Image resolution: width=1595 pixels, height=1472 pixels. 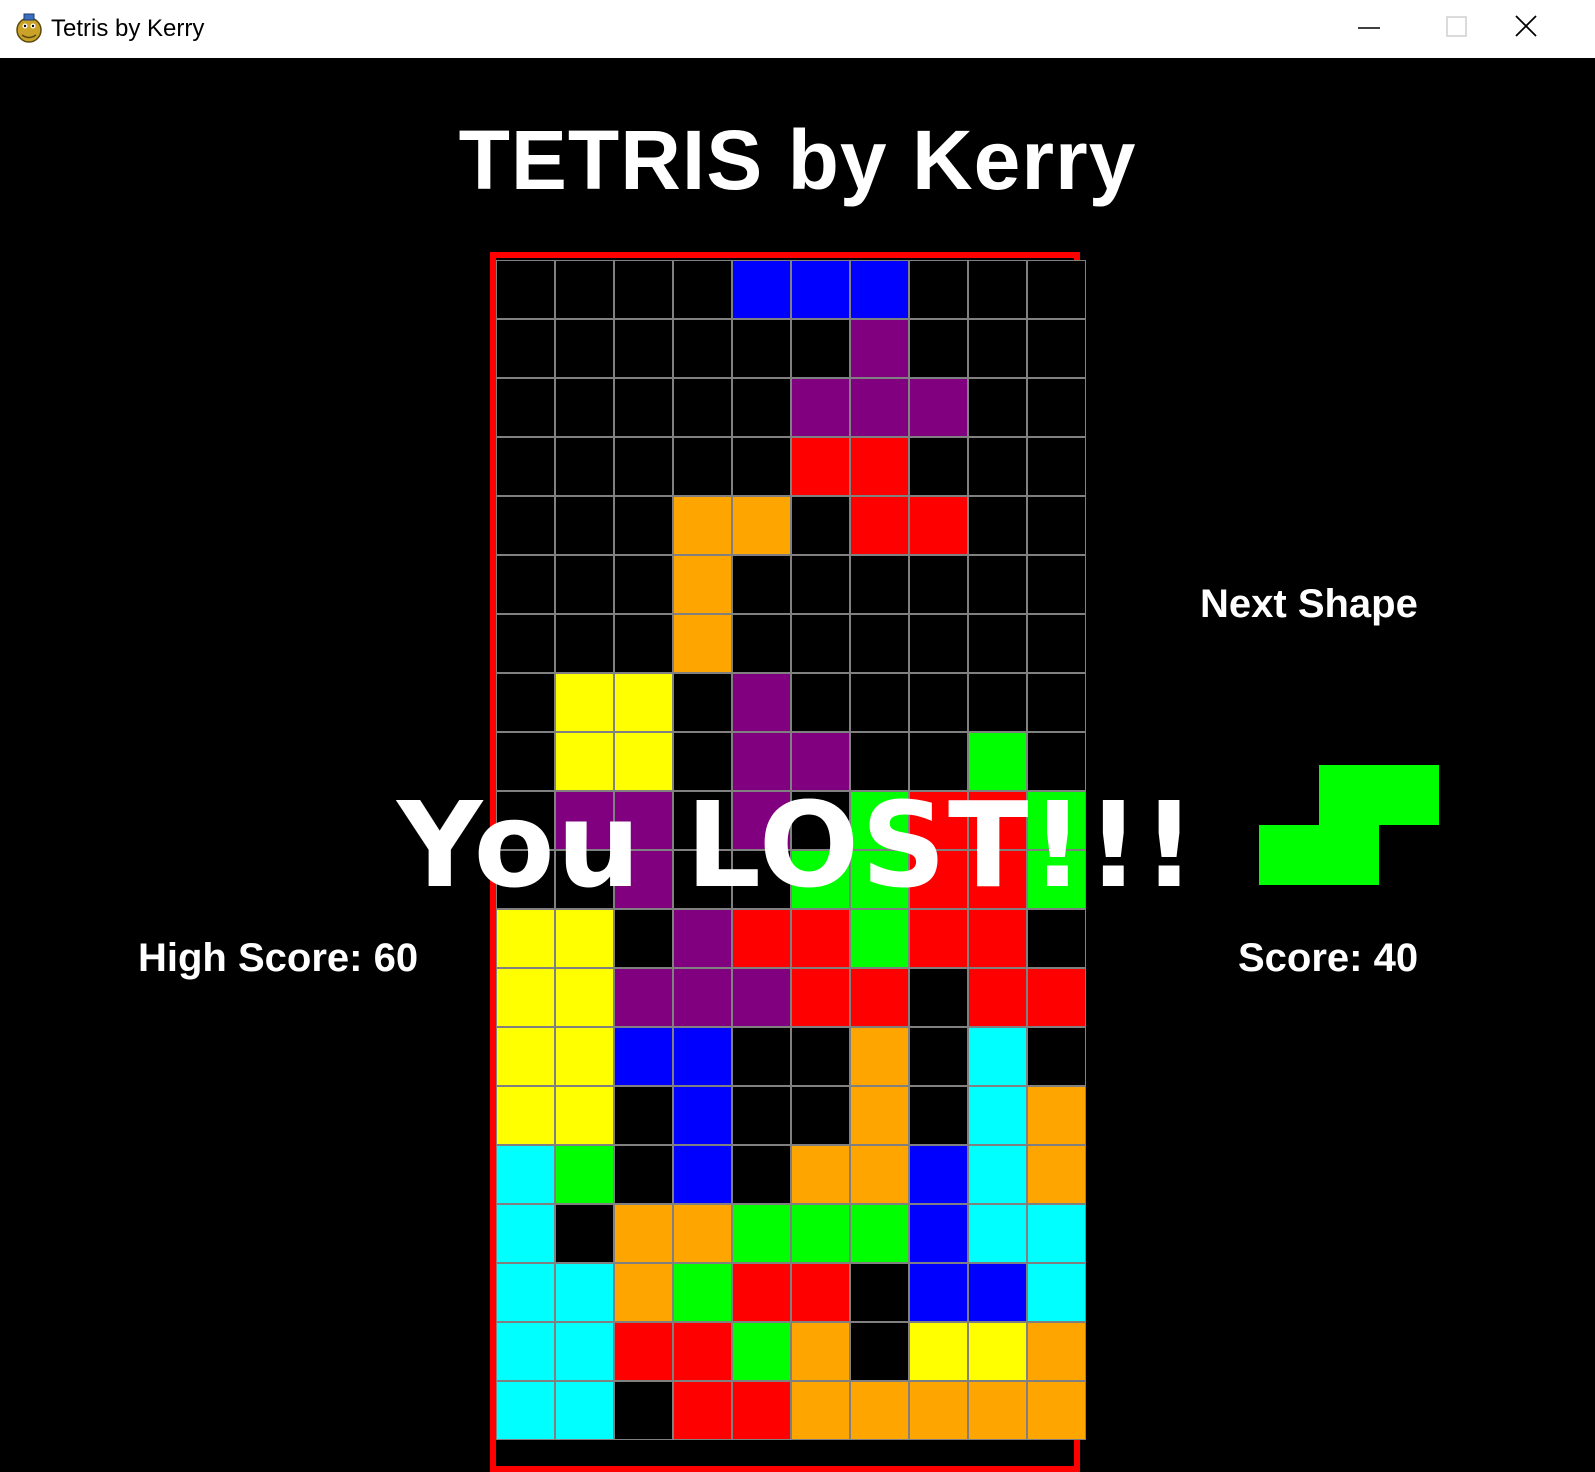 What do you see at coordinates (1328, 958) in the screenshot?
I see `score-text: Score: 40` at bounding box center [1328, 958].